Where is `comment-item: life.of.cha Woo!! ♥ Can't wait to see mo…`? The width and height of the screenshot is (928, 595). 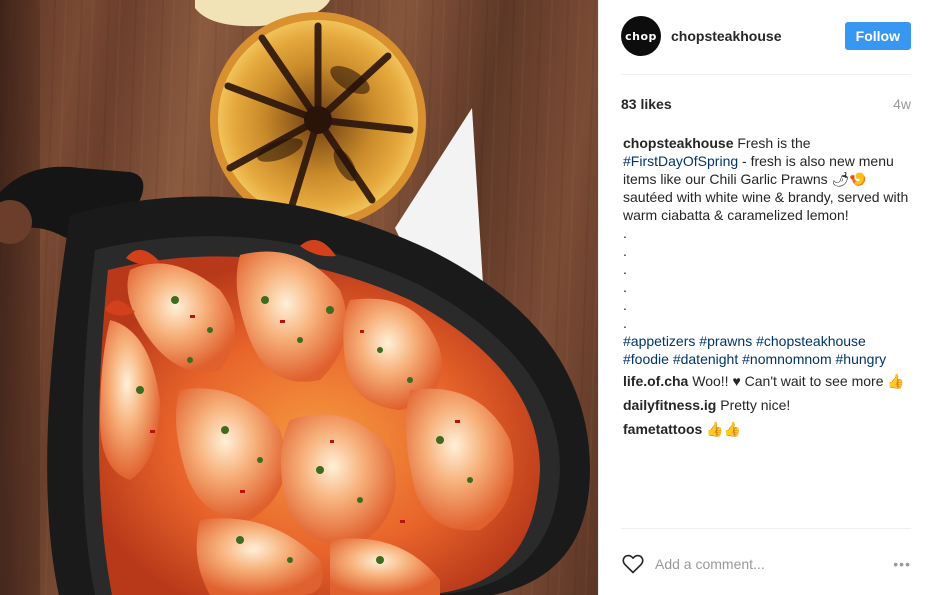
comment-item: life.of.cha Woo!! ♥ Can't wait to see mo… is located at coordinates (768, 381).